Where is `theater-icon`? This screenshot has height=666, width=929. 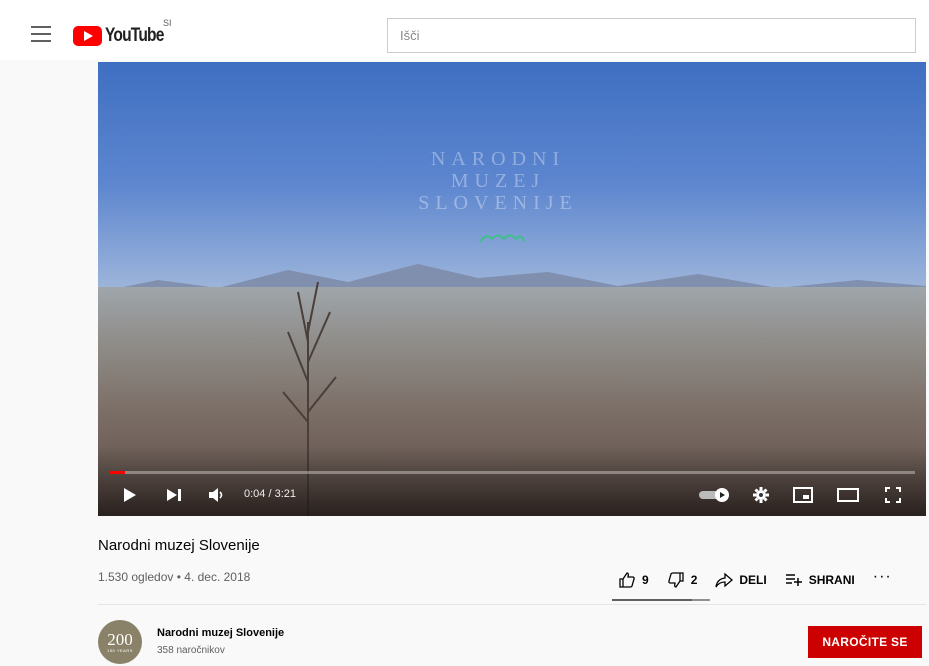 theater-icon is located at coordinates (848, 495).